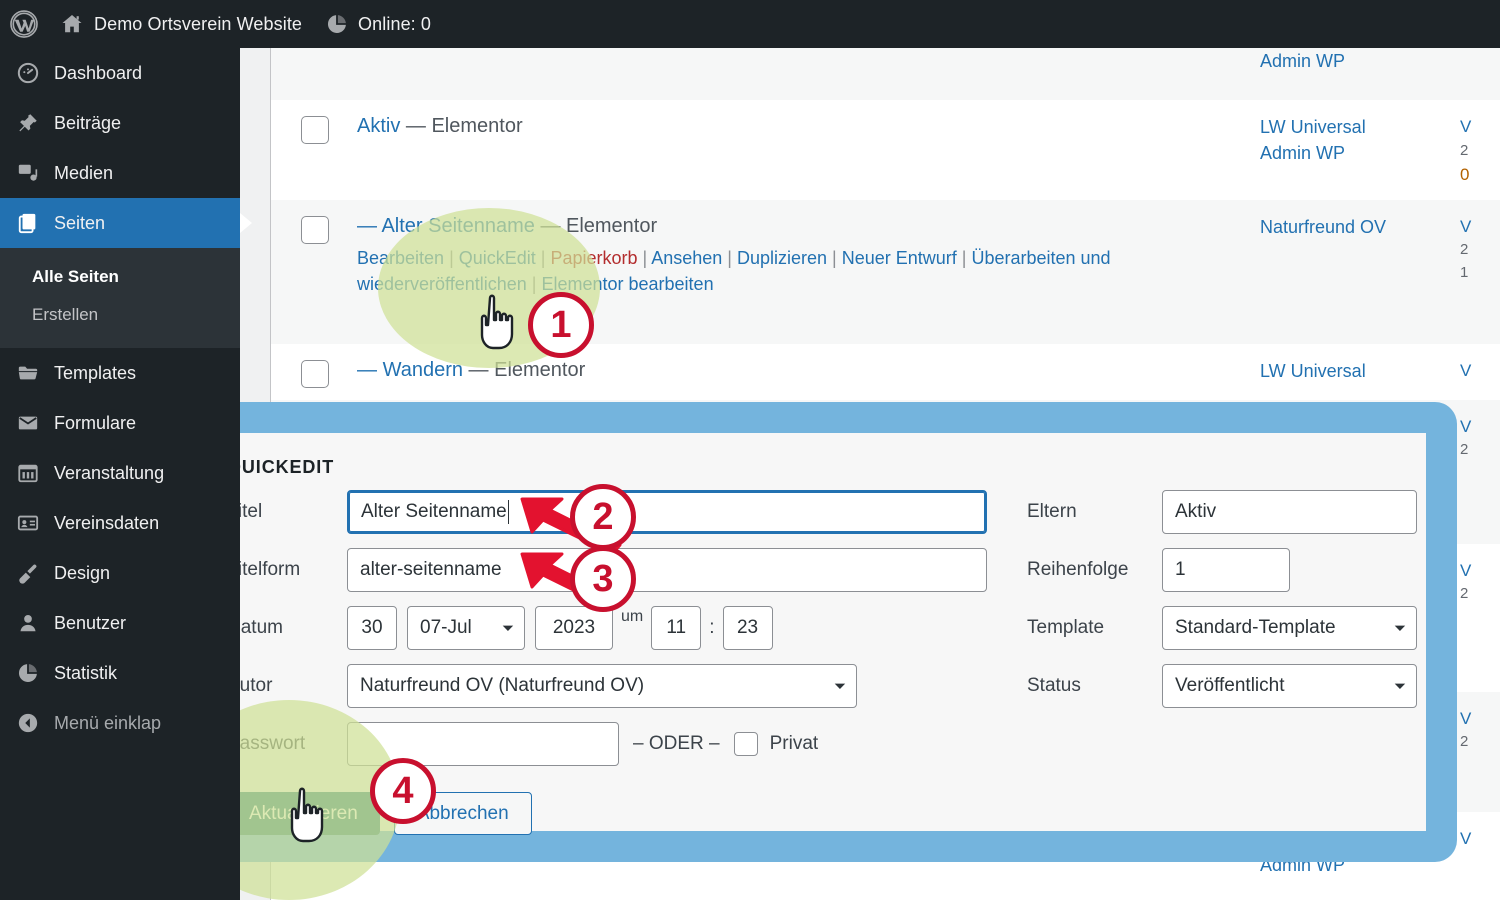 Image resolution: width=1500 pixels, height=900 pixels. I want to click on row-author-link: Admin WP, so click(1360, 61).